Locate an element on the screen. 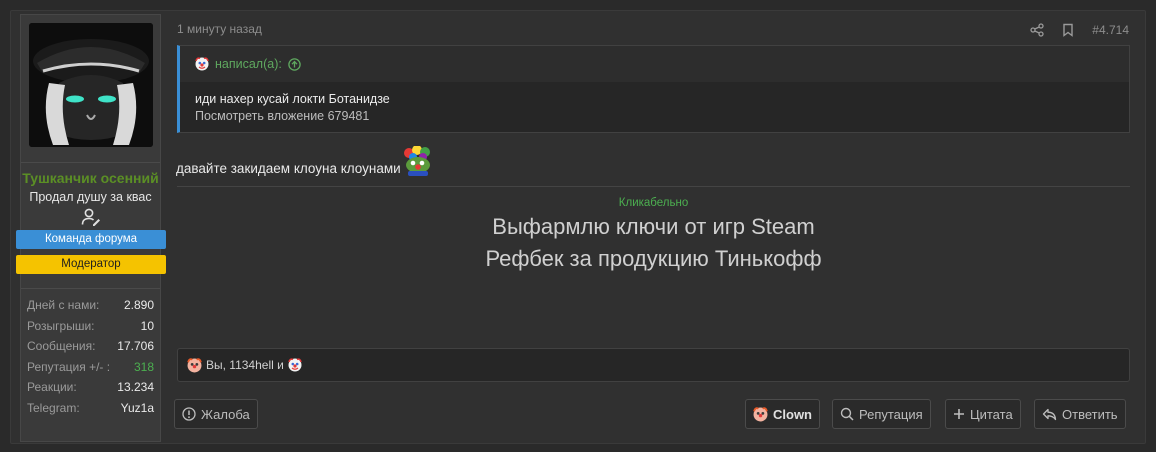 This screenshot has height=452, width=1156. clown-reaction-button: Clown is located at coordinates (782, 414).